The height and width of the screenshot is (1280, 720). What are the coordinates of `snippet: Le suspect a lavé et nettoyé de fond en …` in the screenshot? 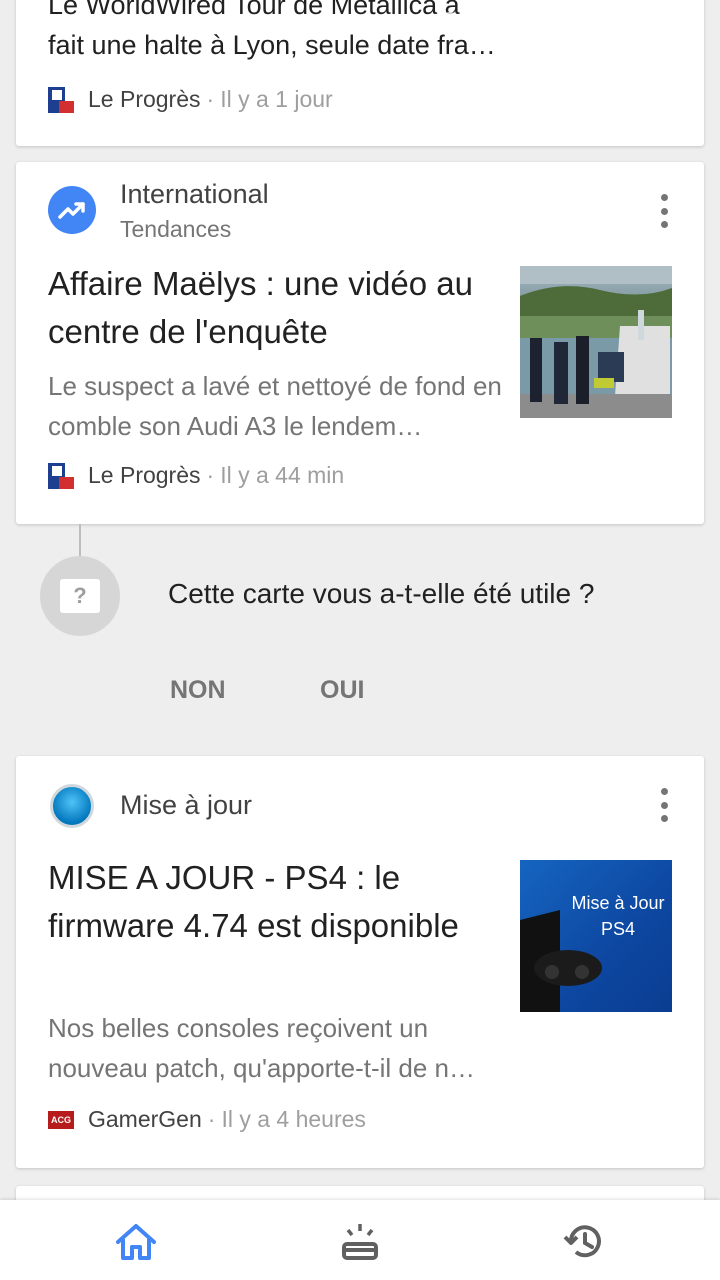 It's located at (275, 406).